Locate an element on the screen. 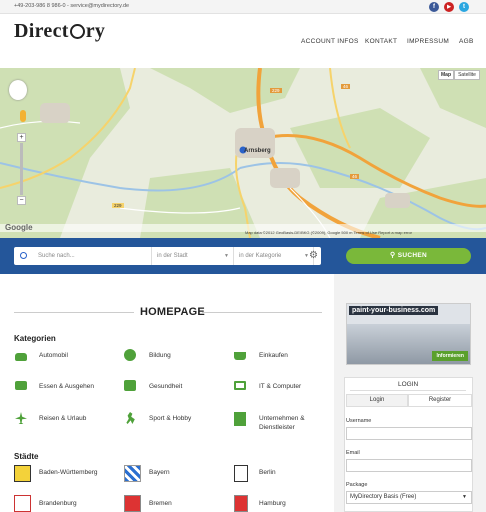 This screenshot has width=486, height=512. building-icon is located at coordinates (240, 419).